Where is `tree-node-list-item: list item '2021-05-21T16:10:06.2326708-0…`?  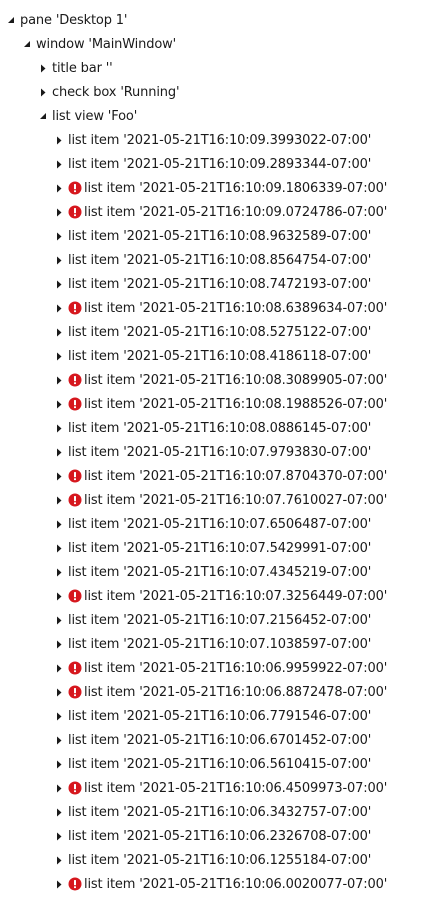 tree-node-list-item: list item '2021-05-21T16:10:06.2326708-0… is located at coordinates (213, 836).